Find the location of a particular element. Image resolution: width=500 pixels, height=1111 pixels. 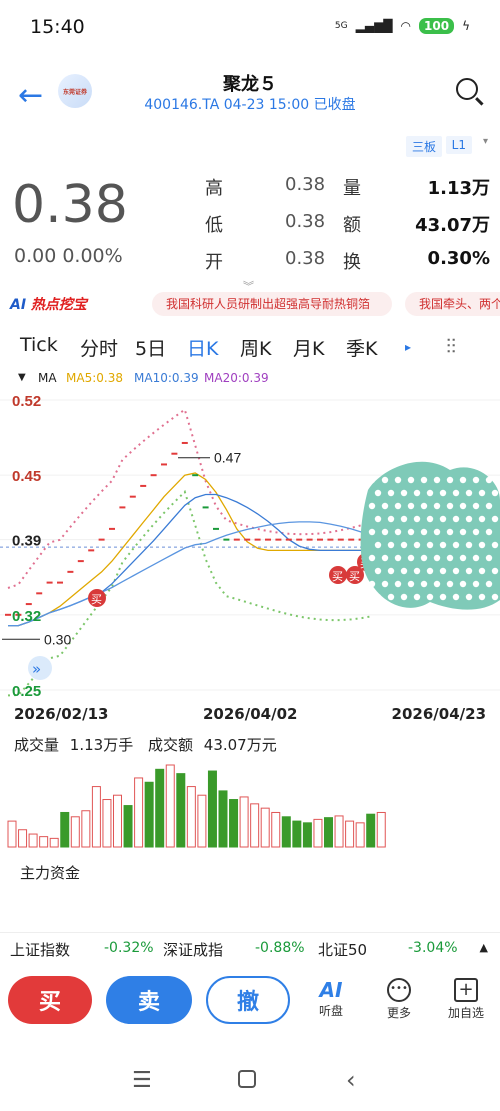

add-watchlist-button: + 加自选 is located at coordinates (466, 999).